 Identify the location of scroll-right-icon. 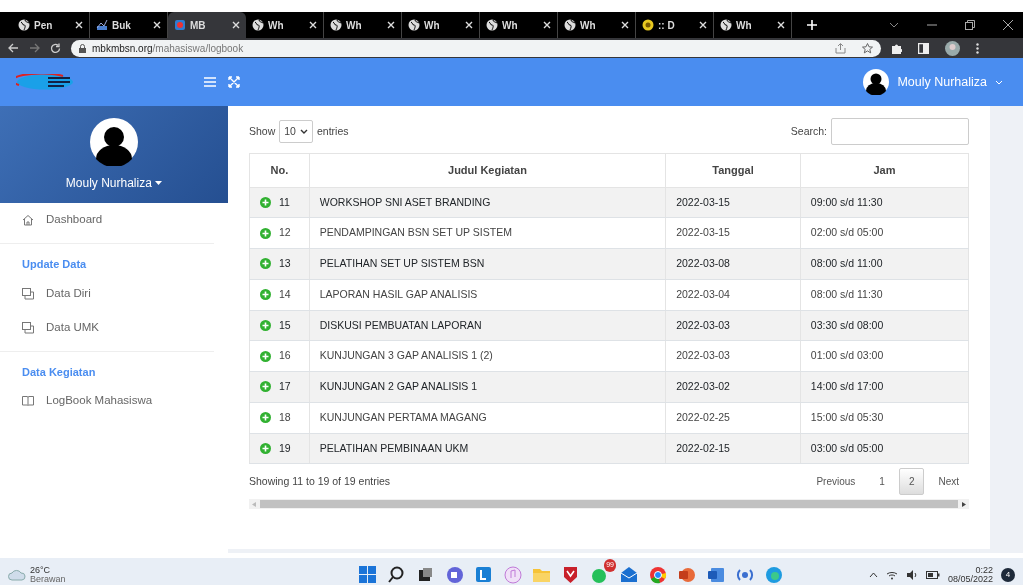
(964, 504).